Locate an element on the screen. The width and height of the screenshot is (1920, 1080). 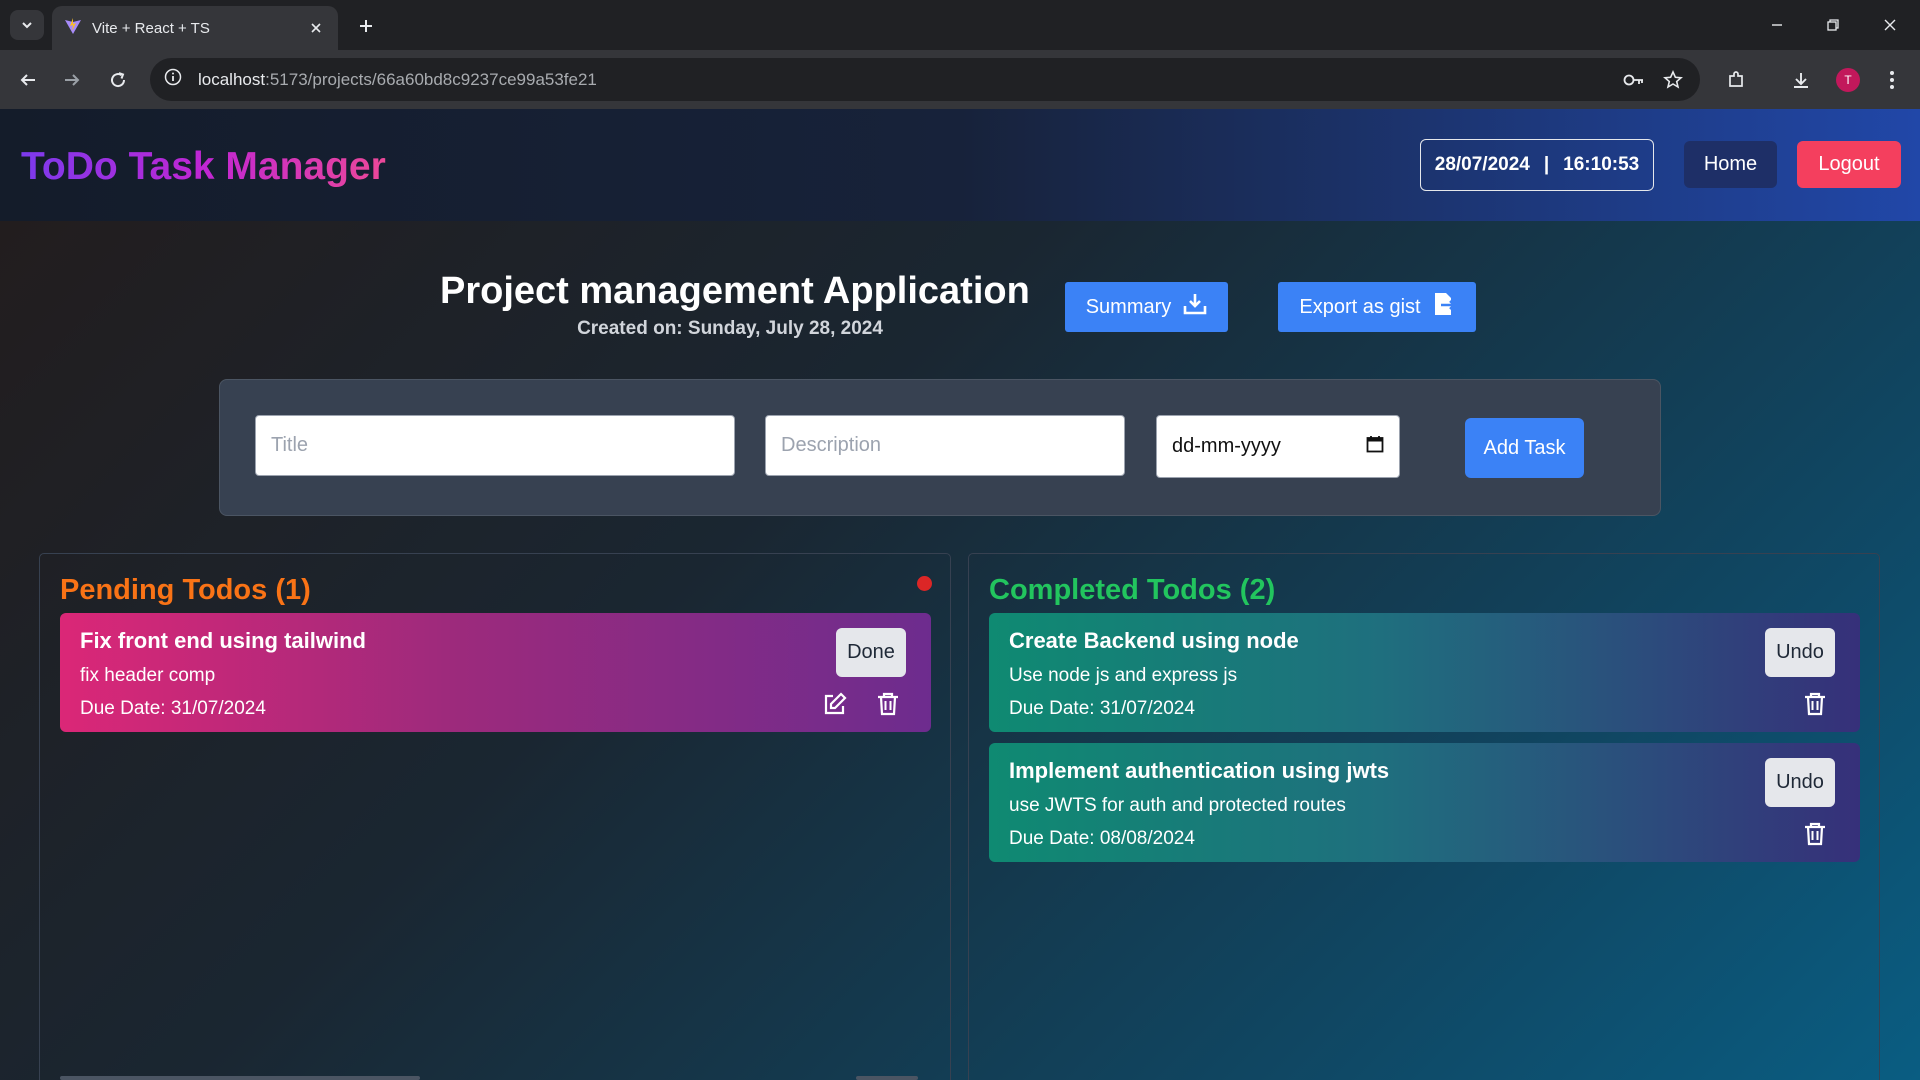
restore-icon is located at coordinates (1833, 25).